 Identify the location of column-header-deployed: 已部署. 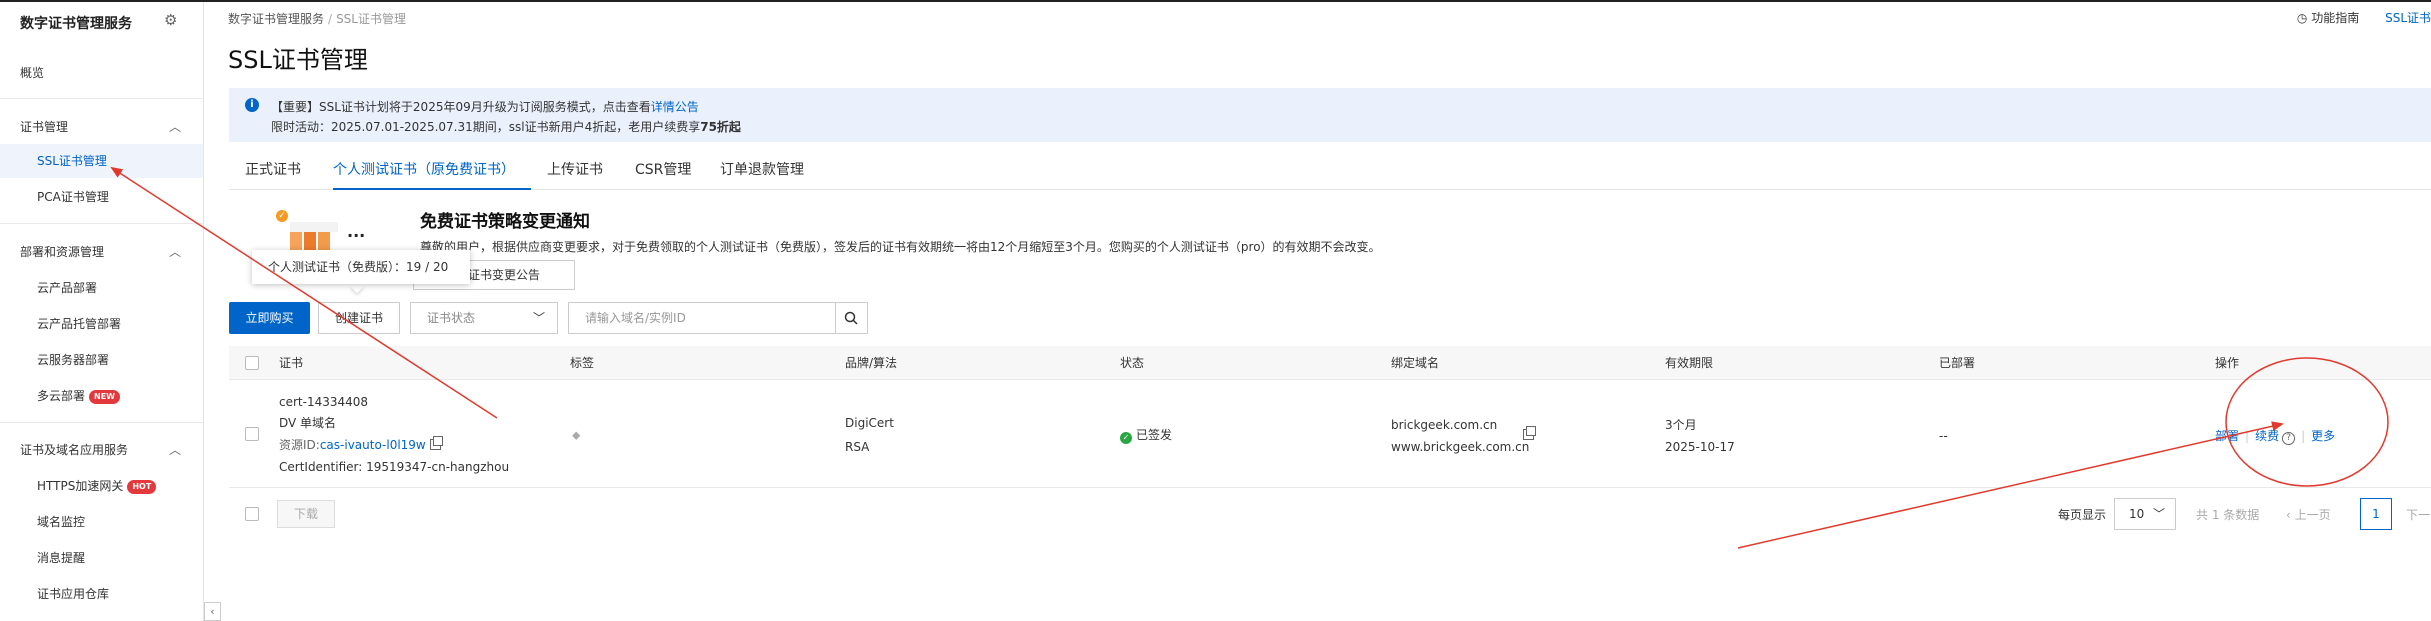
(1957, 363).